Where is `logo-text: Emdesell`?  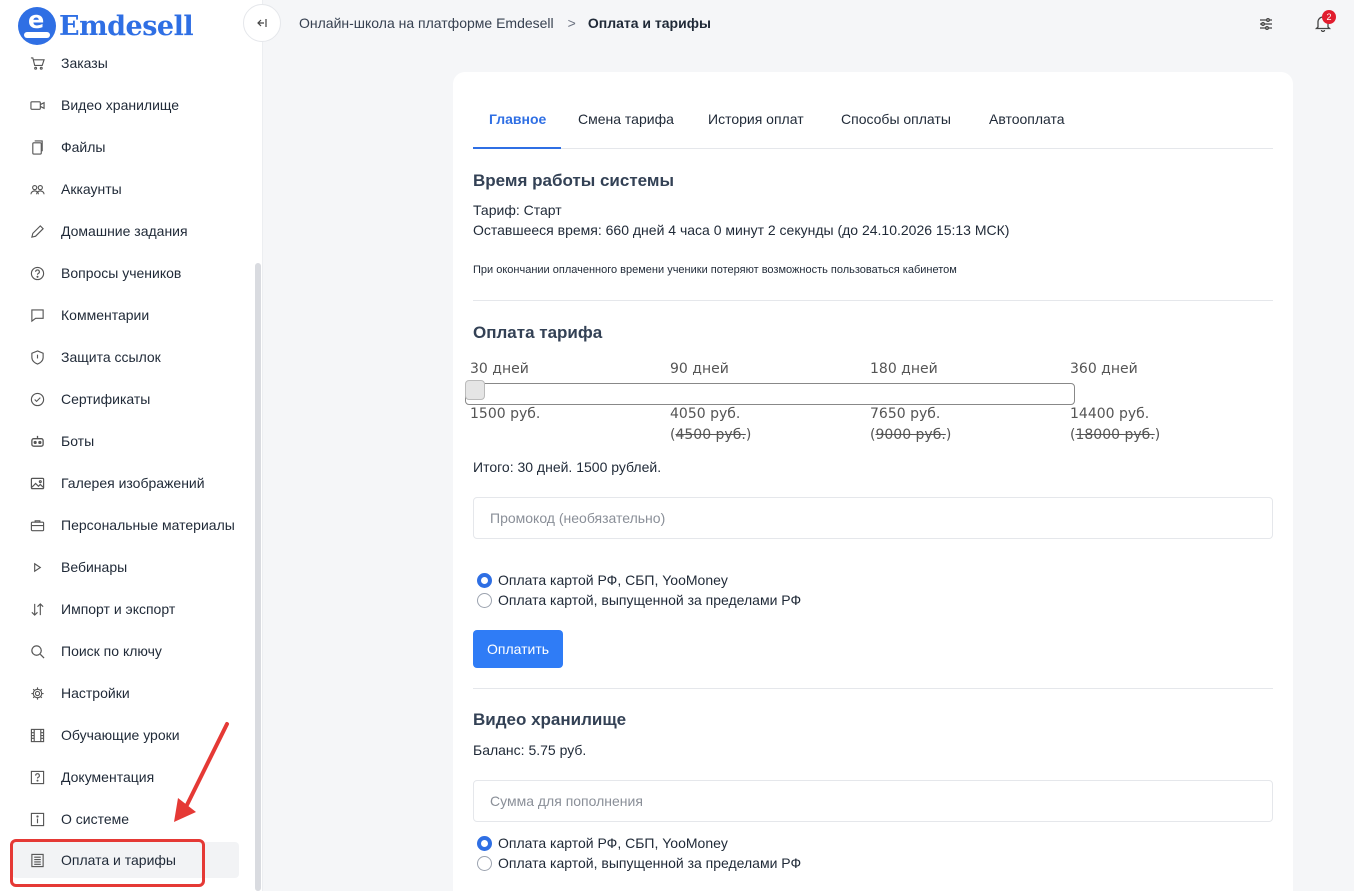 logo-text: Emdesell is located at coordinates (126, 26).